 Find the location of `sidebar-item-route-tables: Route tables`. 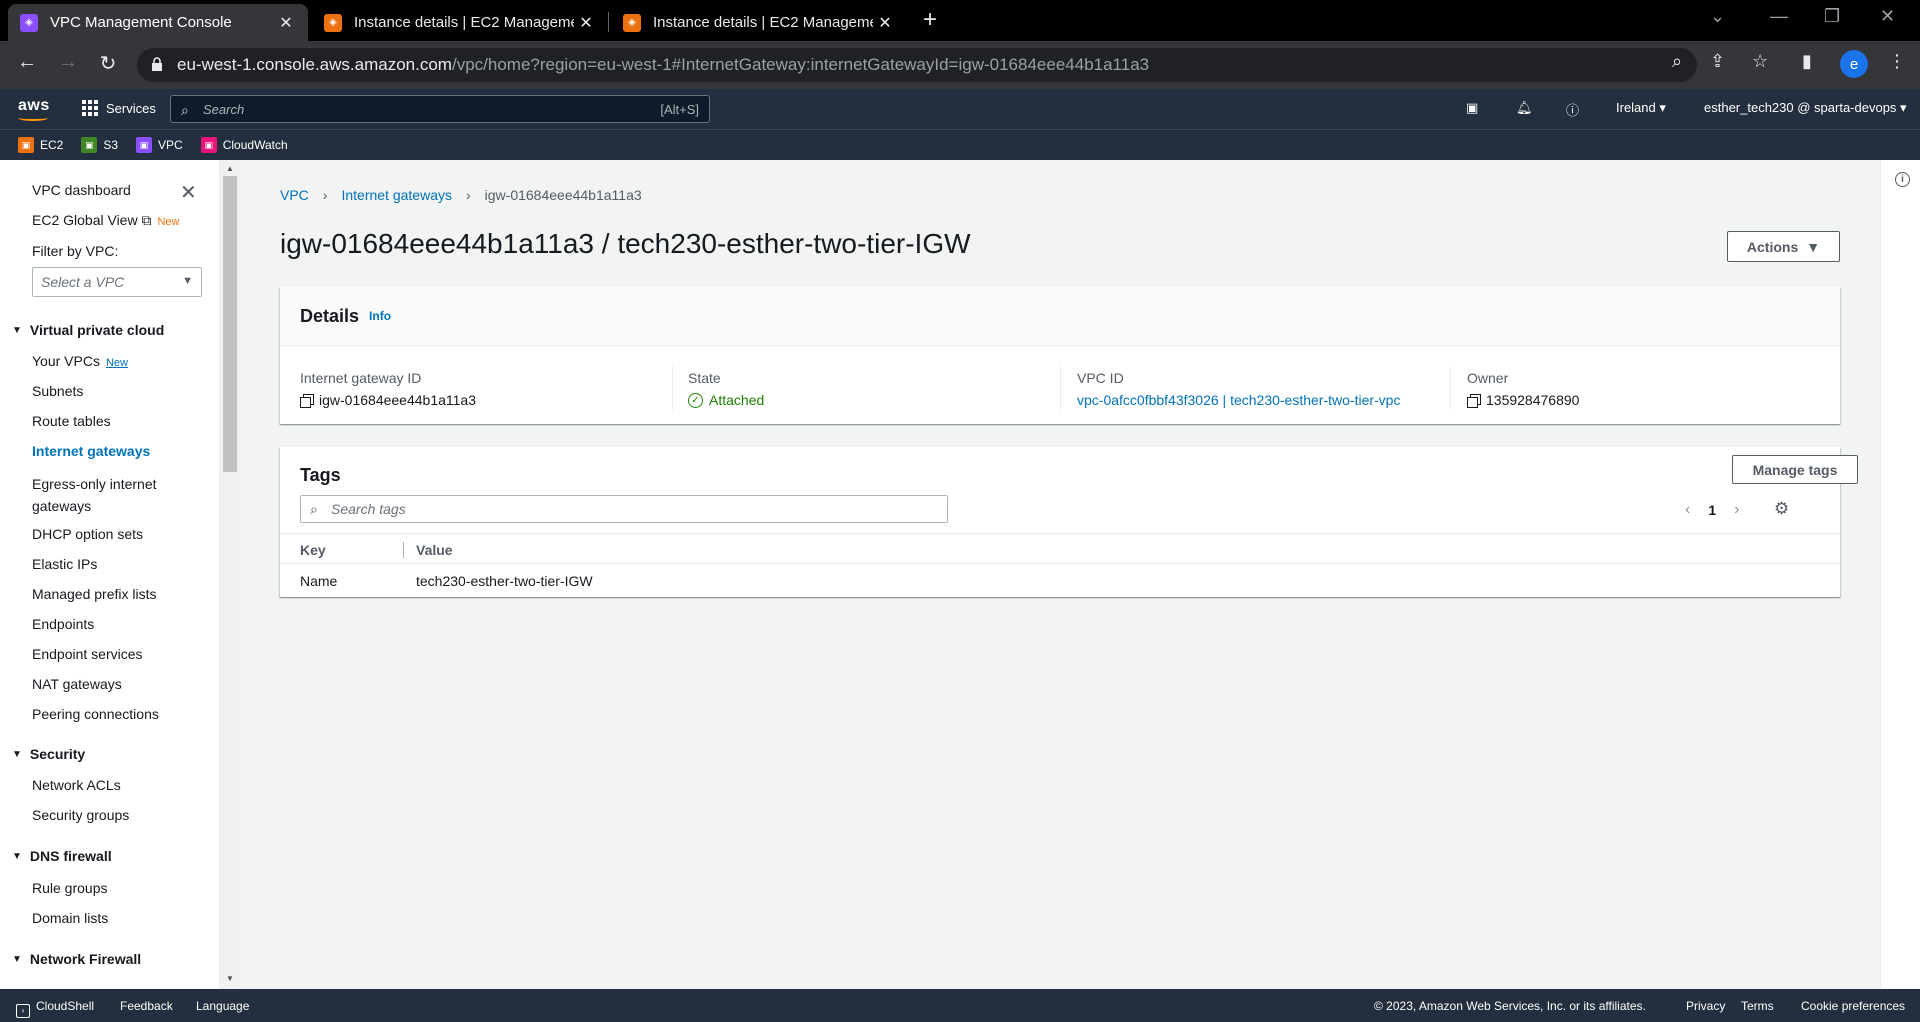

sidebar-item-route-tables: Route tables is located at coordinates (71, 421).